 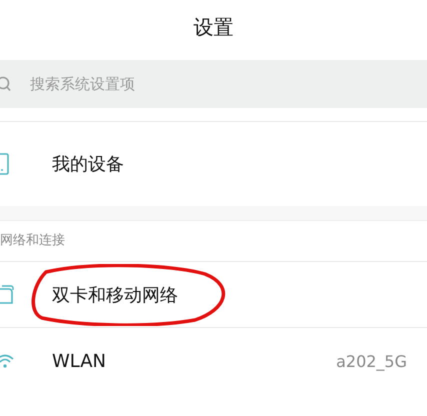 What do you see at coordinates (88, 164) in the screenshot?
I see `item-label: 我的设备` at bounding box center [88, 164].